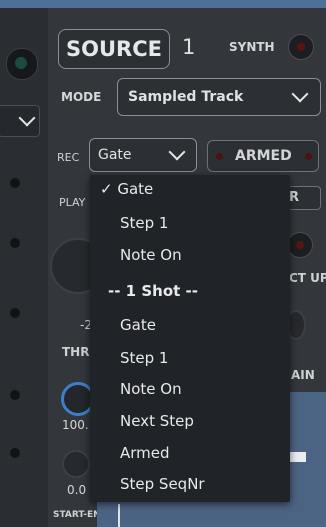 The height and width of the screenshot is (527, 326). I want to click on menu-item-armed: Armed, so click(145, 453).